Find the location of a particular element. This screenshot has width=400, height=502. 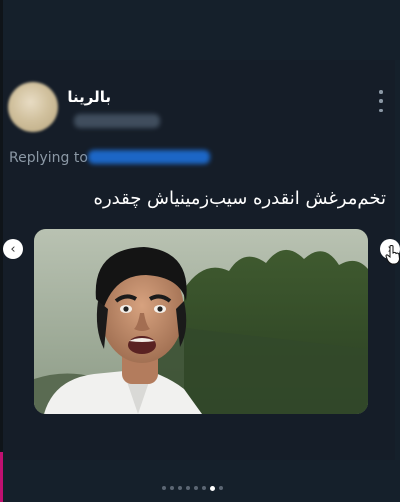

username-blurred is located at coordinates (117, 121).